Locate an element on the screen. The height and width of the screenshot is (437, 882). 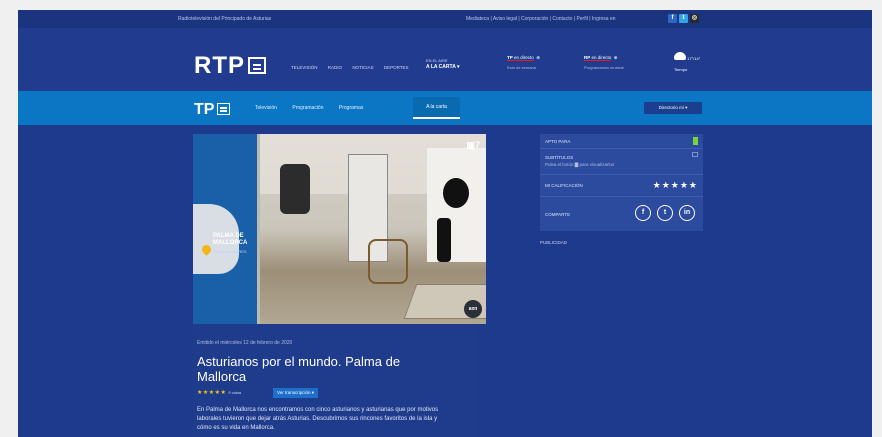
subtitles-label: SUBTÍTULOS is located at coordinates (559, 157).